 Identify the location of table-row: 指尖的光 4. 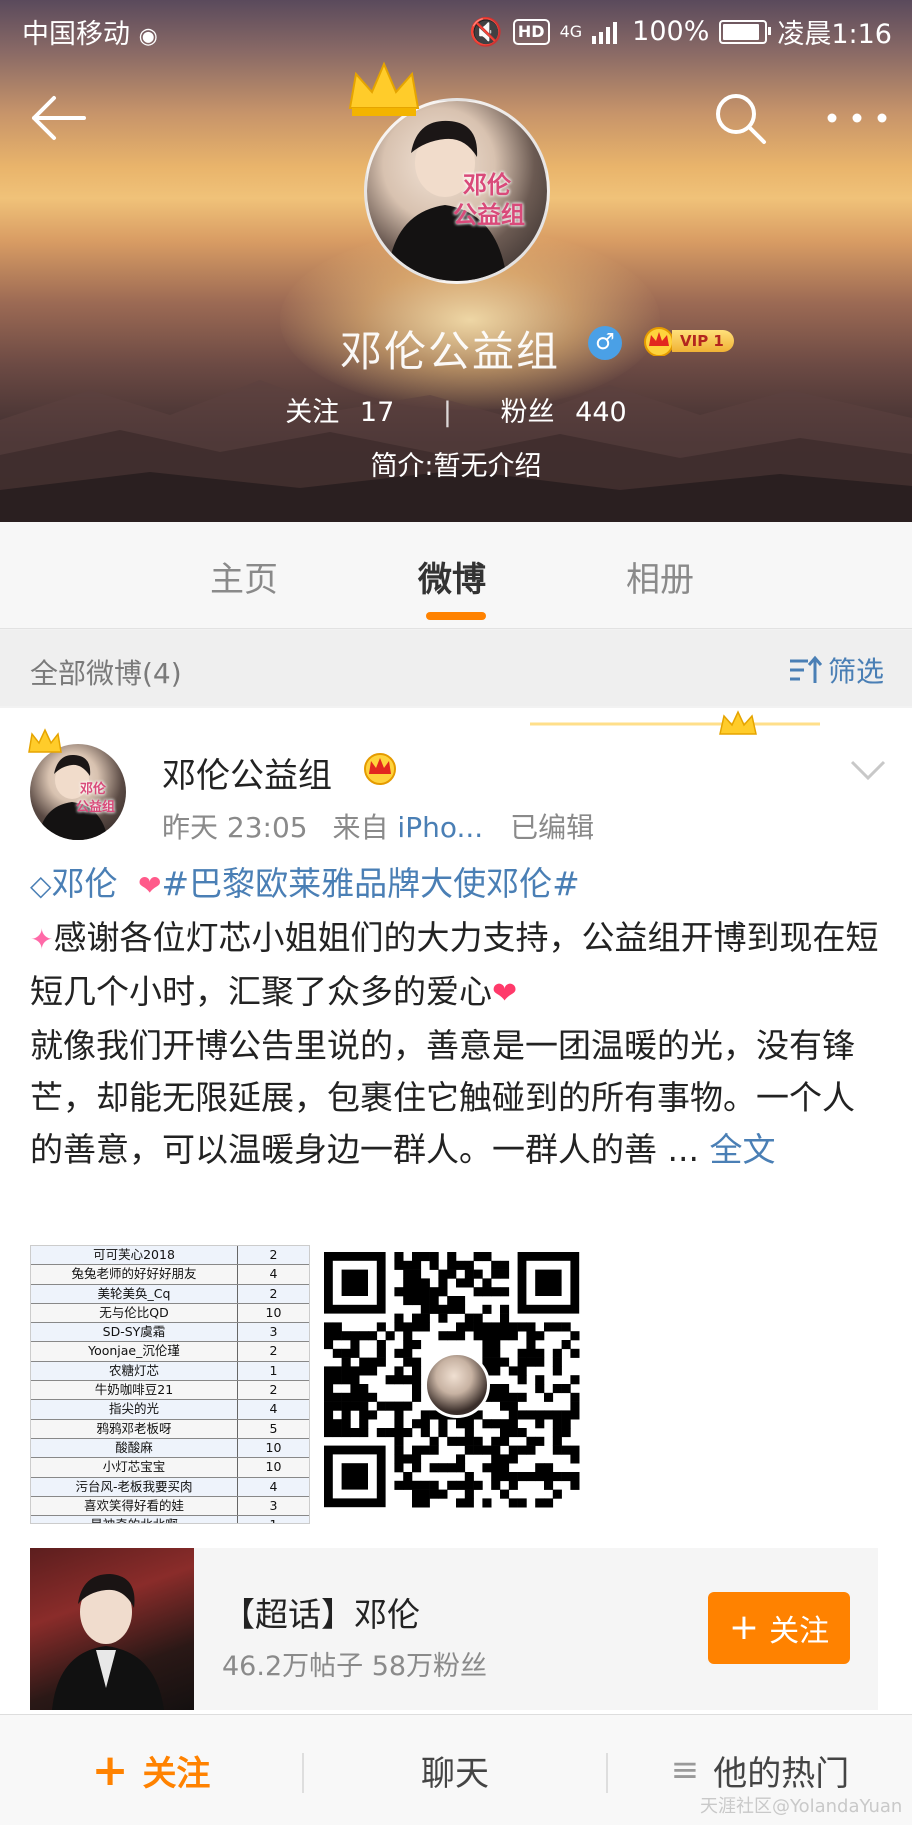
(170, 1410).